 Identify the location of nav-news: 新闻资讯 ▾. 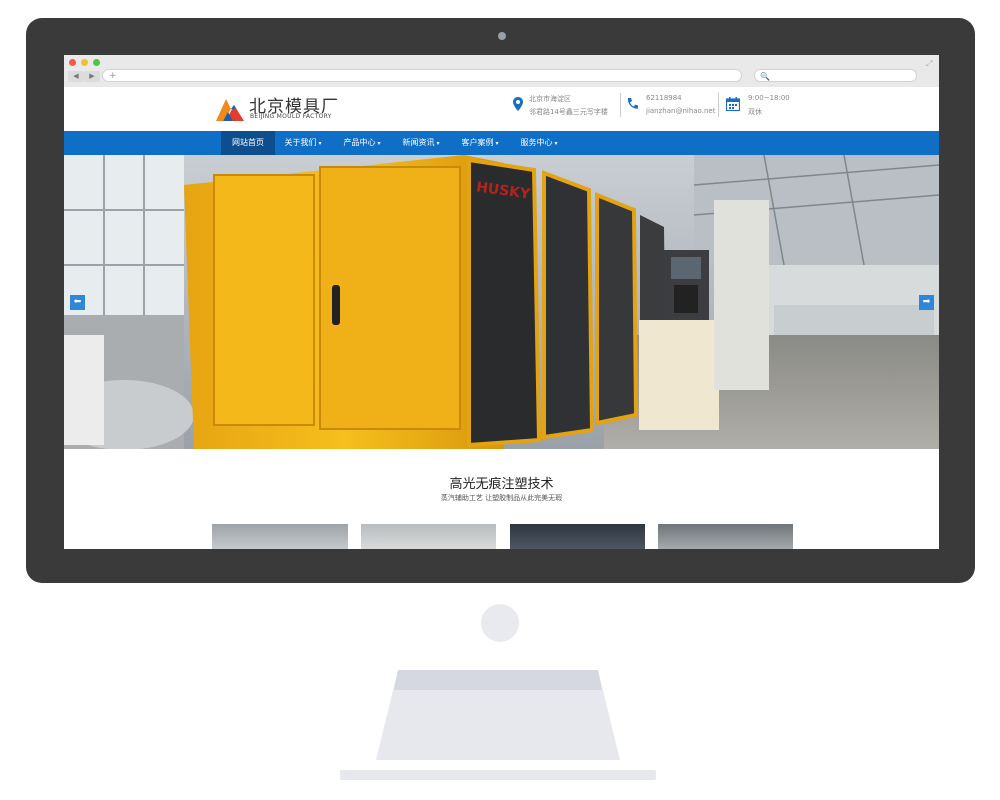
(421, 143).